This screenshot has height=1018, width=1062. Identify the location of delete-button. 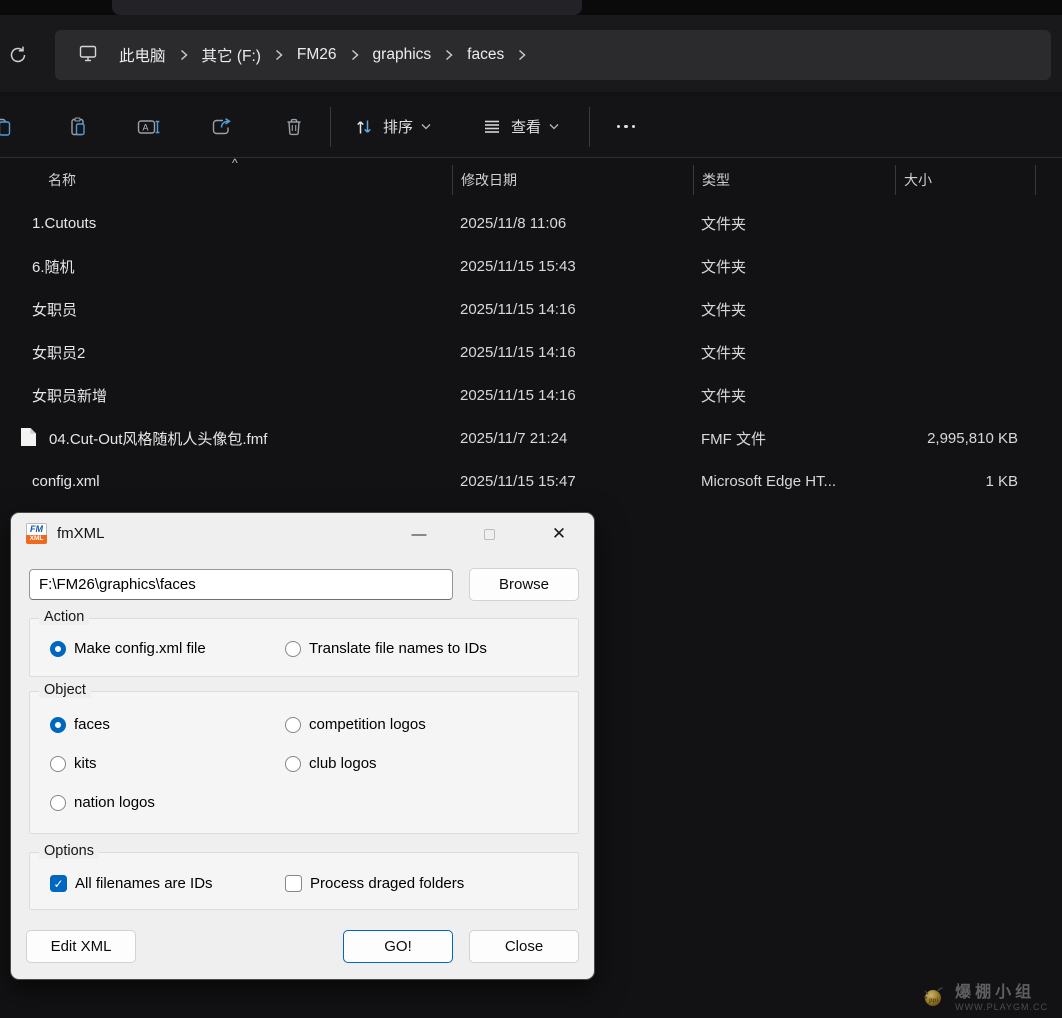
(294, 127).